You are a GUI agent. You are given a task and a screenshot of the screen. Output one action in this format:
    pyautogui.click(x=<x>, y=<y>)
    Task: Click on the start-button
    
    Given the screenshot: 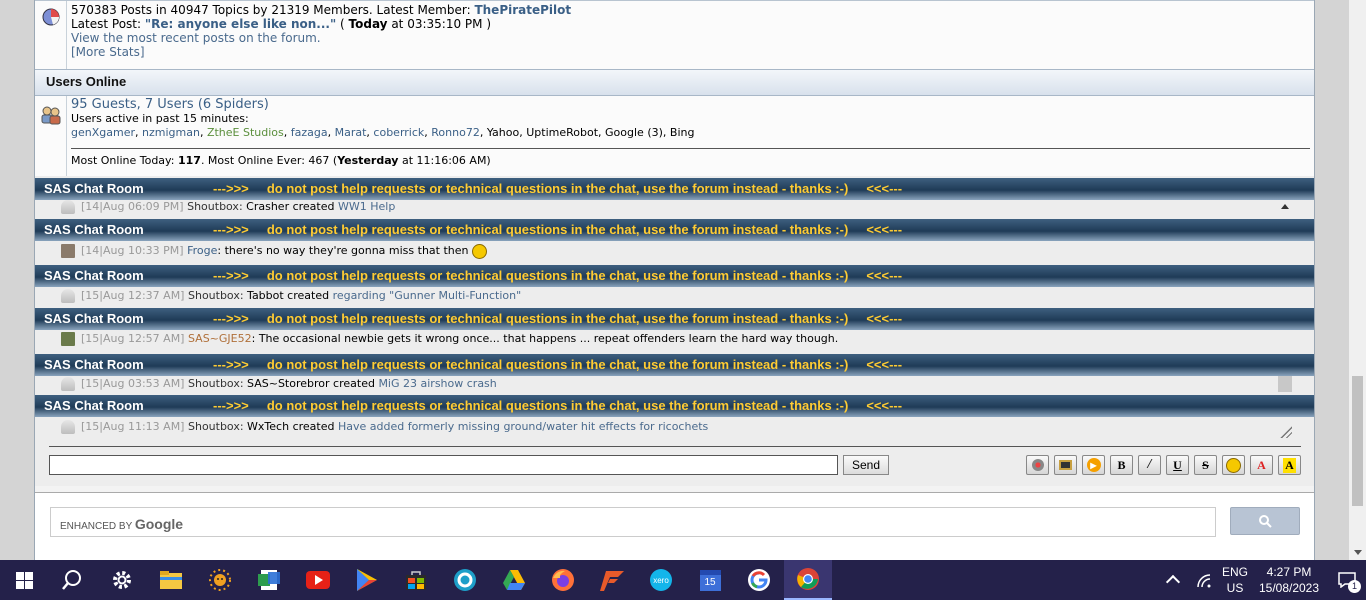 What is the action you would take?
    pyautogui.click(x=24, y=580)
    